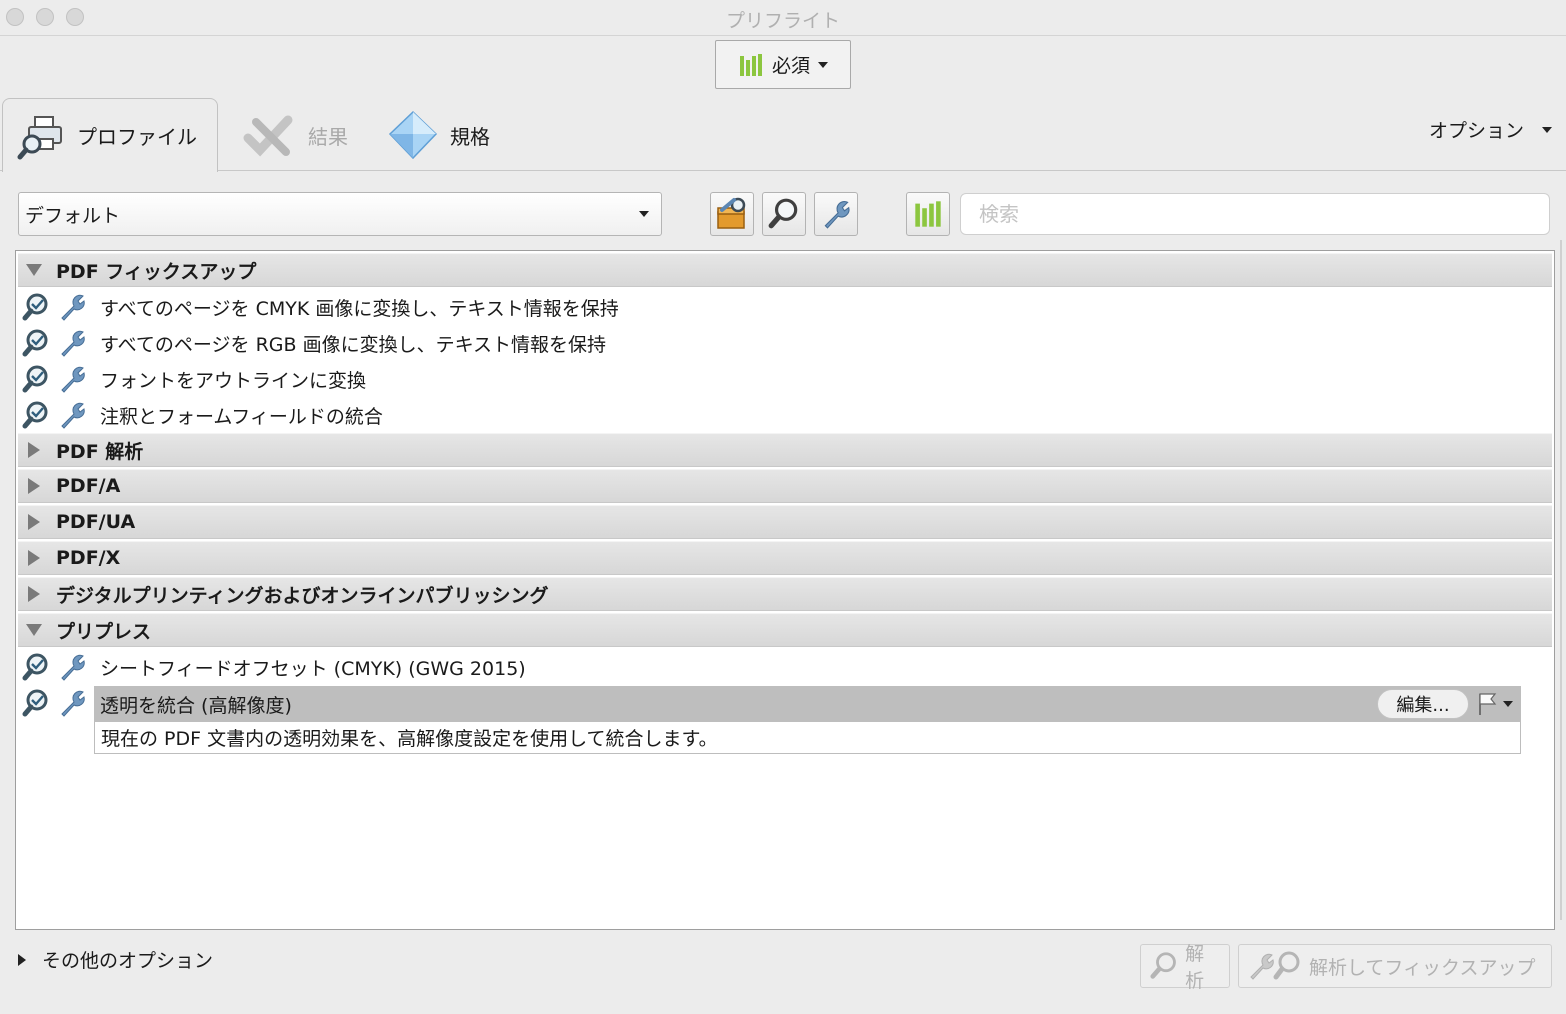  What do you see at coordinates (1255, 214) in the screenshot?
I see `search-input` at bounding box center [1255, 214].